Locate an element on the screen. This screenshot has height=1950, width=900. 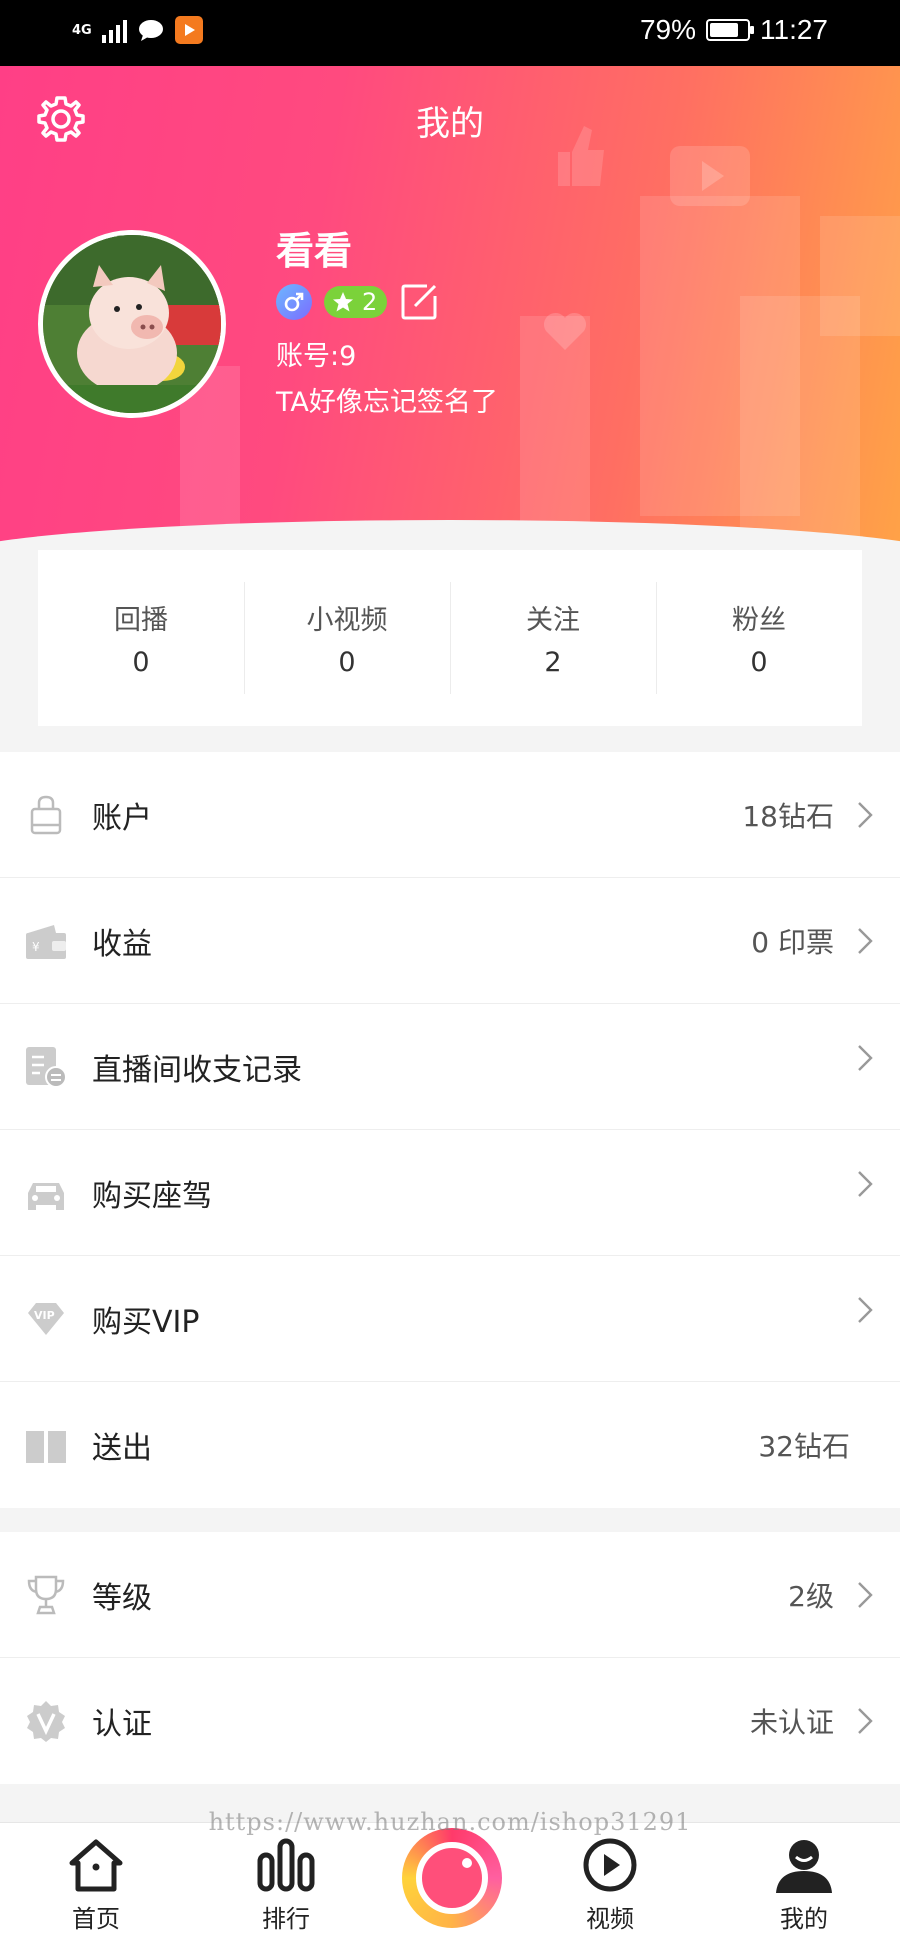
vip-icon: VIP is located at coordinates (46, 1318).